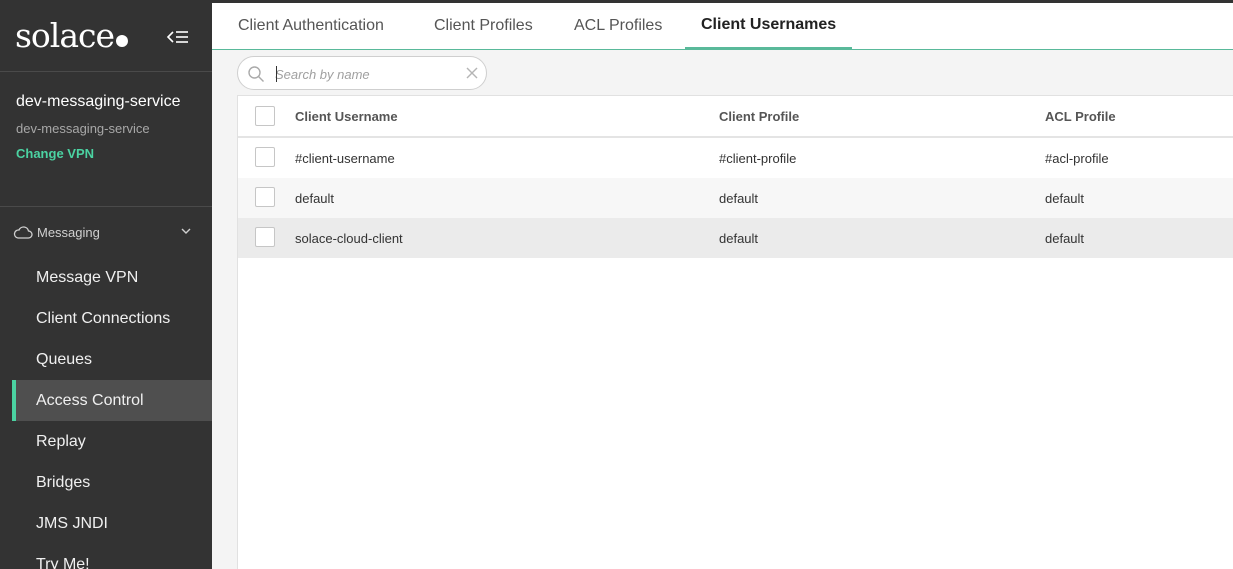 The image size is (1233, 569). Describe the element at coordinates (83, 128) in the screenshot. I see `service-subtitle: dev-messaging-service` at that location.